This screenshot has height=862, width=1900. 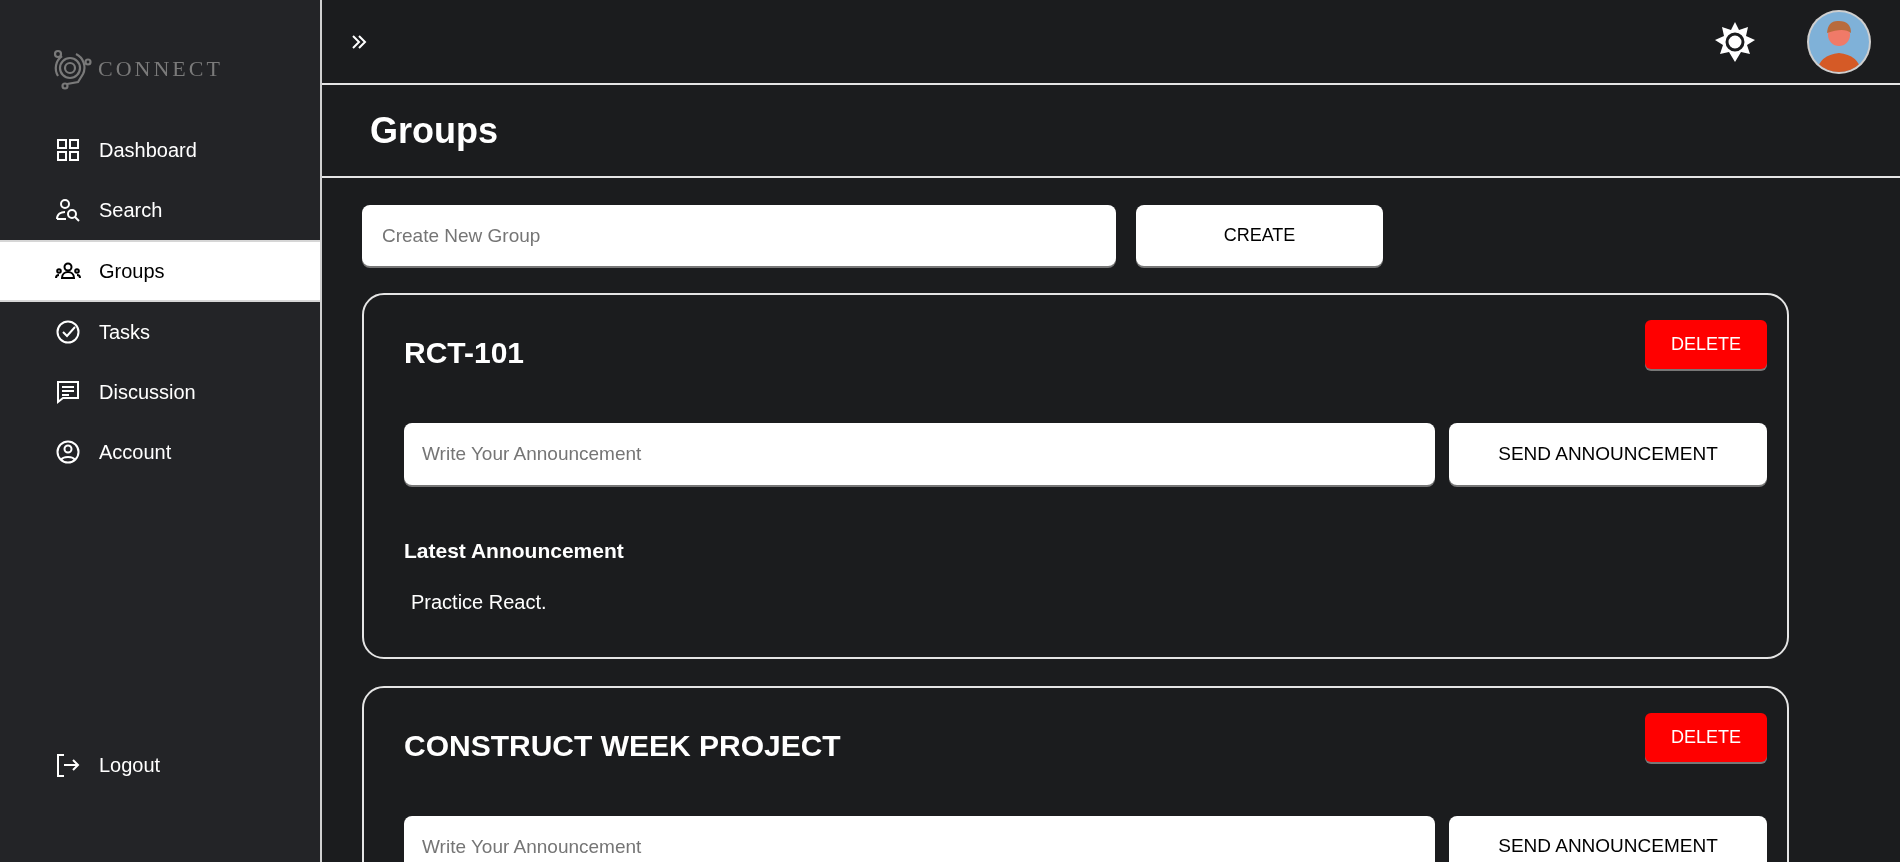 I want to click on create-group-field: Create New Group, so click(x=739, y=235).